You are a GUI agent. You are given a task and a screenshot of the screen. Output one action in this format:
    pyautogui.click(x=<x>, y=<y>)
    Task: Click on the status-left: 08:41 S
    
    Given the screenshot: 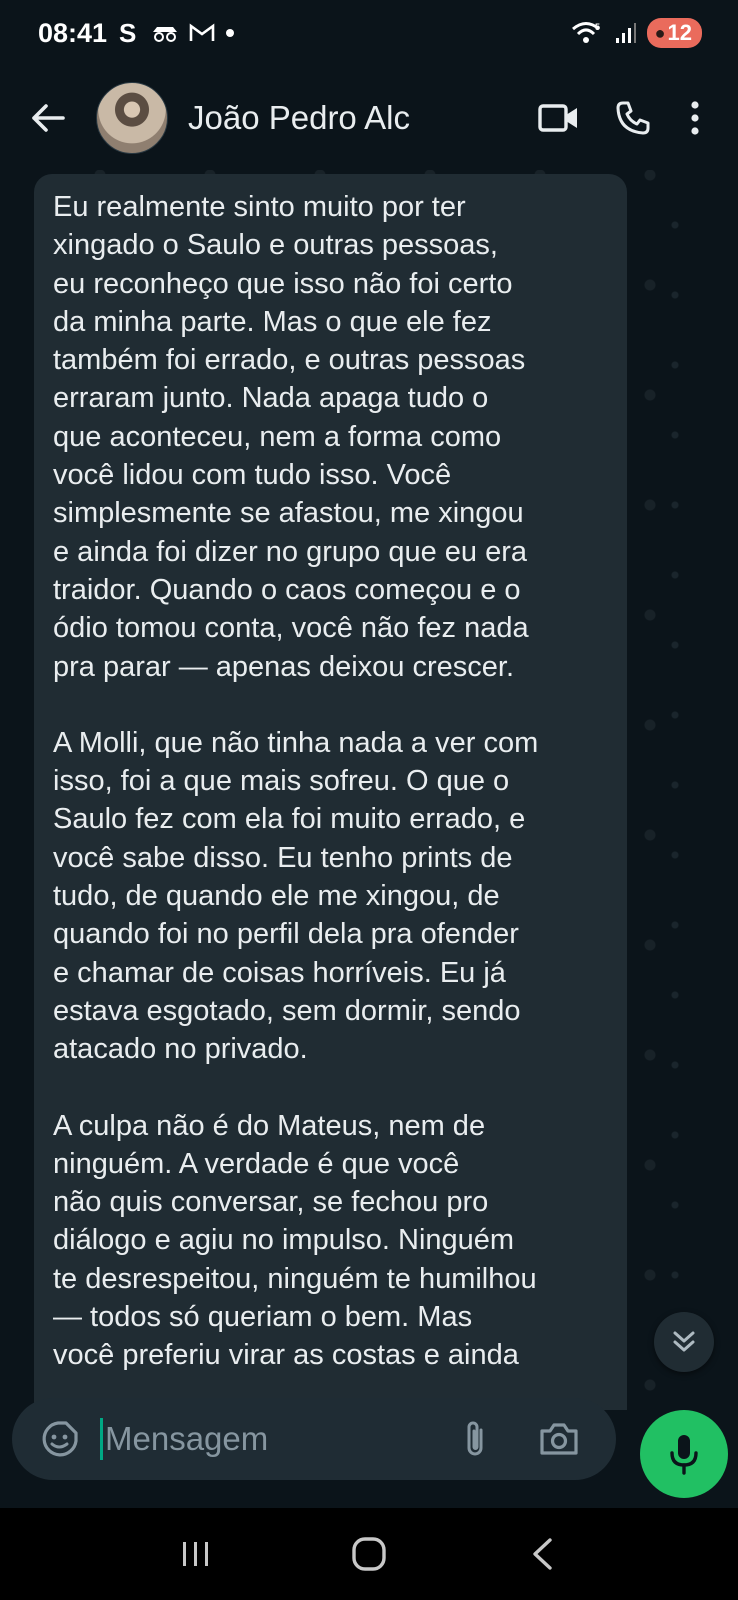 What is the action you would take?
    pyautogui.click(x=136, y=33)
    